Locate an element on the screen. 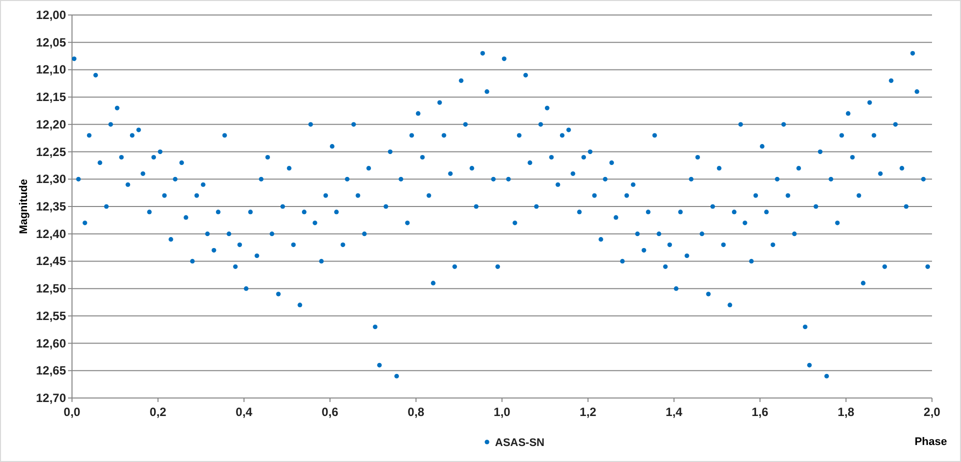  axis-tick-label: 1,8 is located at coordinates (846, 412).